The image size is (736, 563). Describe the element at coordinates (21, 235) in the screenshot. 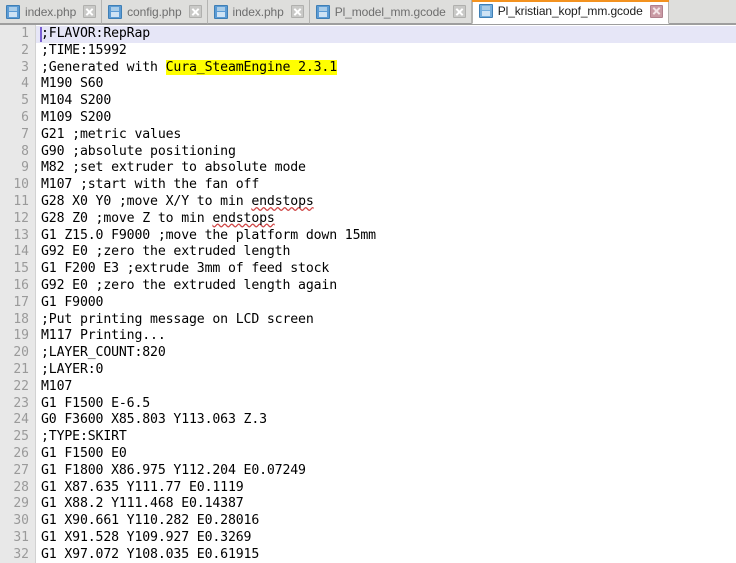

I see `line-number: 13` at that location.